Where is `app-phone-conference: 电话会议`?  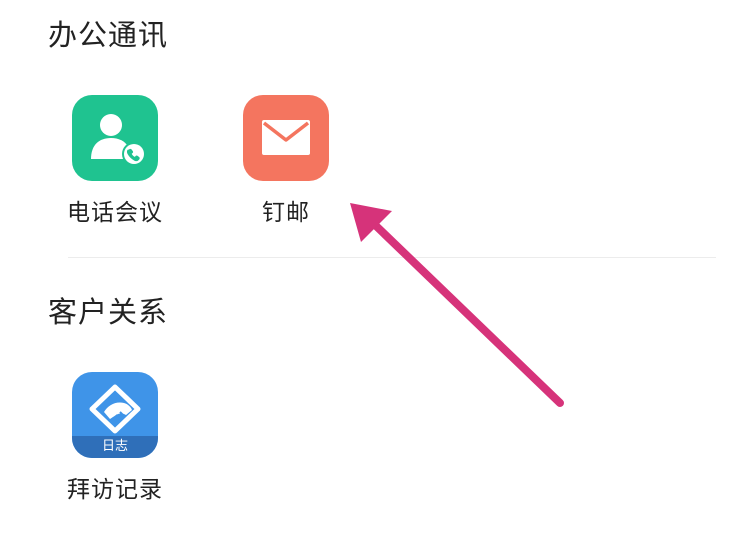 app-phone-conference: 电话会议 is located at coordinates (115, 161).